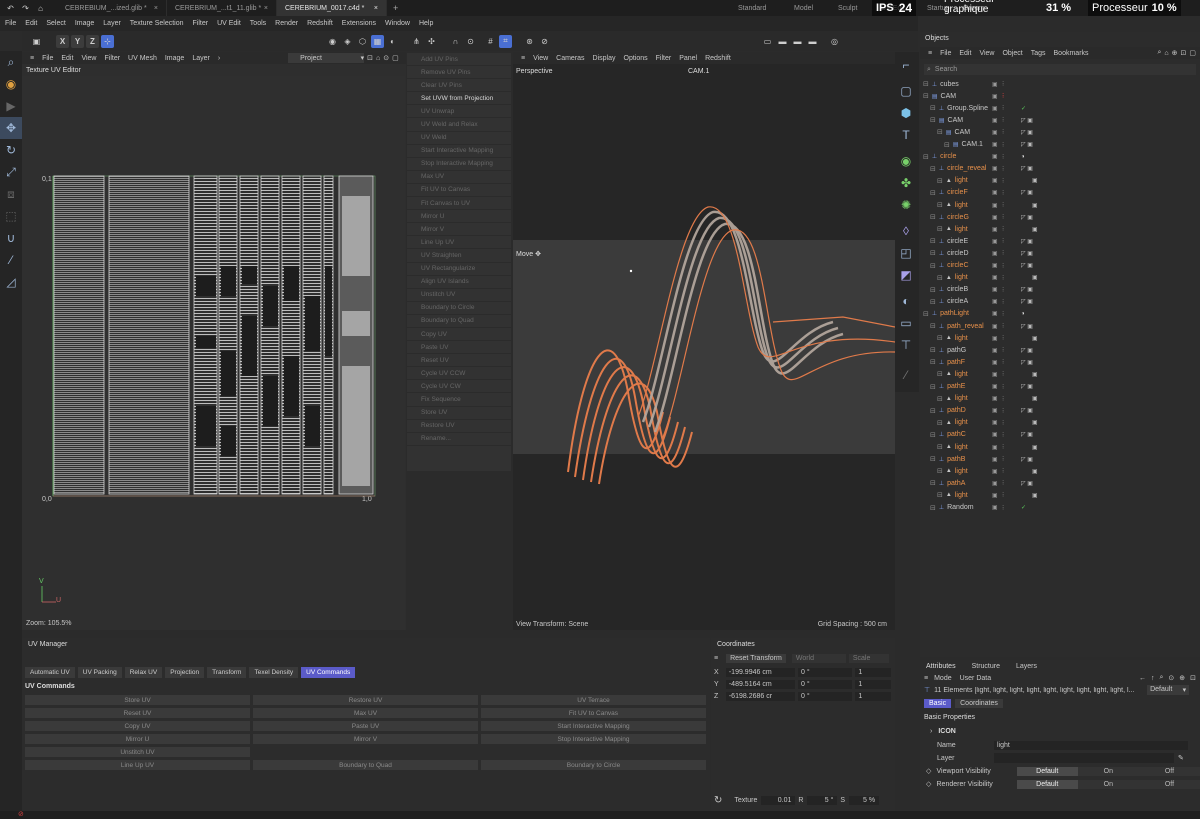 Image resolution: width=1200 pixels, height=819 pixels. What do you see at coordinates (1182, 678) in the screenshot?
I see `new-icon: ⊕` at bounding box center [1182, 678].